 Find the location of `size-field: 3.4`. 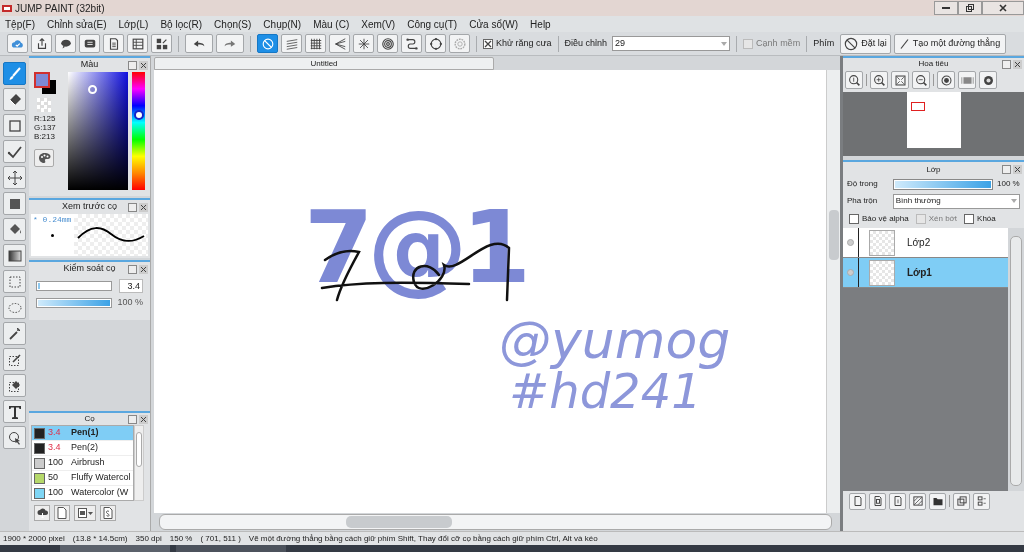

size-field: 3.4 is located at coordinates (131, 286).